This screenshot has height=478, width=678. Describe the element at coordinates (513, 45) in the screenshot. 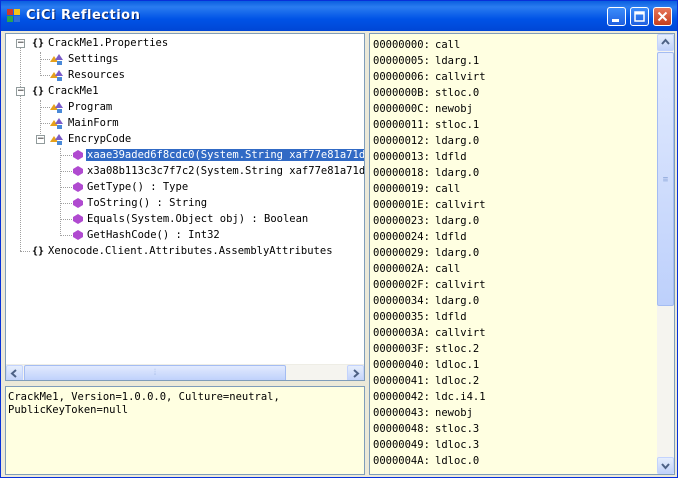

I see `il-row: 00000000: call` at that location.